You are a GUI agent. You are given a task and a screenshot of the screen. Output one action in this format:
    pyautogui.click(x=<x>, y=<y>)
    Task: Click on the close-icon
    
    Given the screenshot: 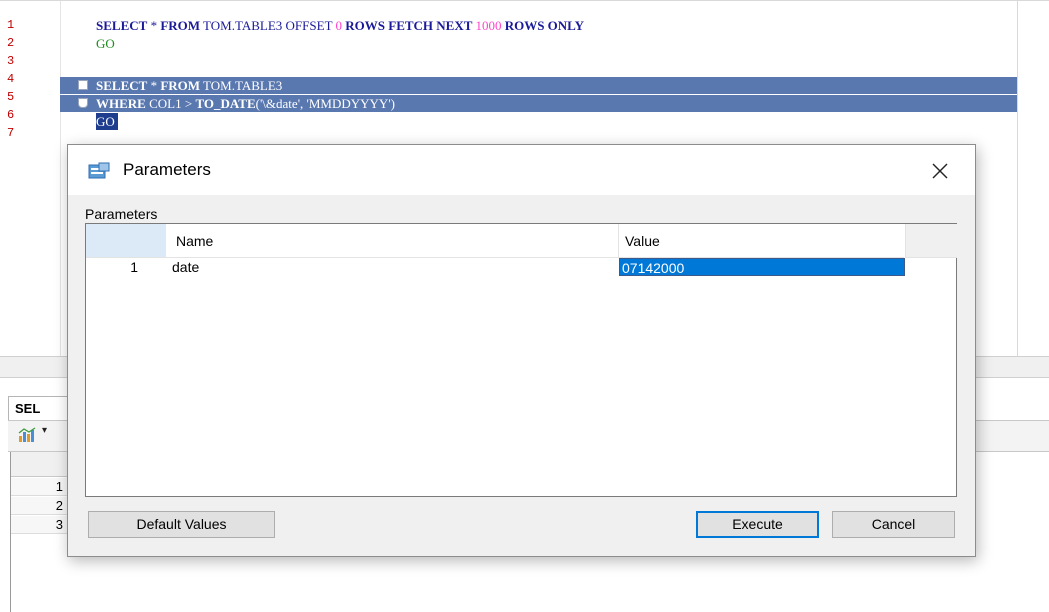 What is the action you would take?
    pyautogui.click(x=940, y=171)
    